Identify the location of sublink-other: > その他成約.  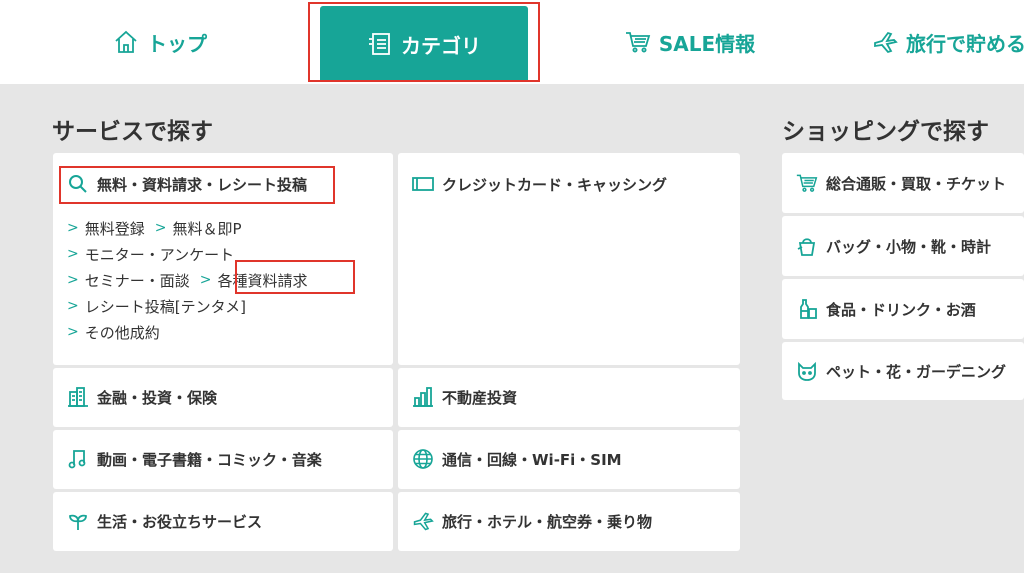
(113, 332).